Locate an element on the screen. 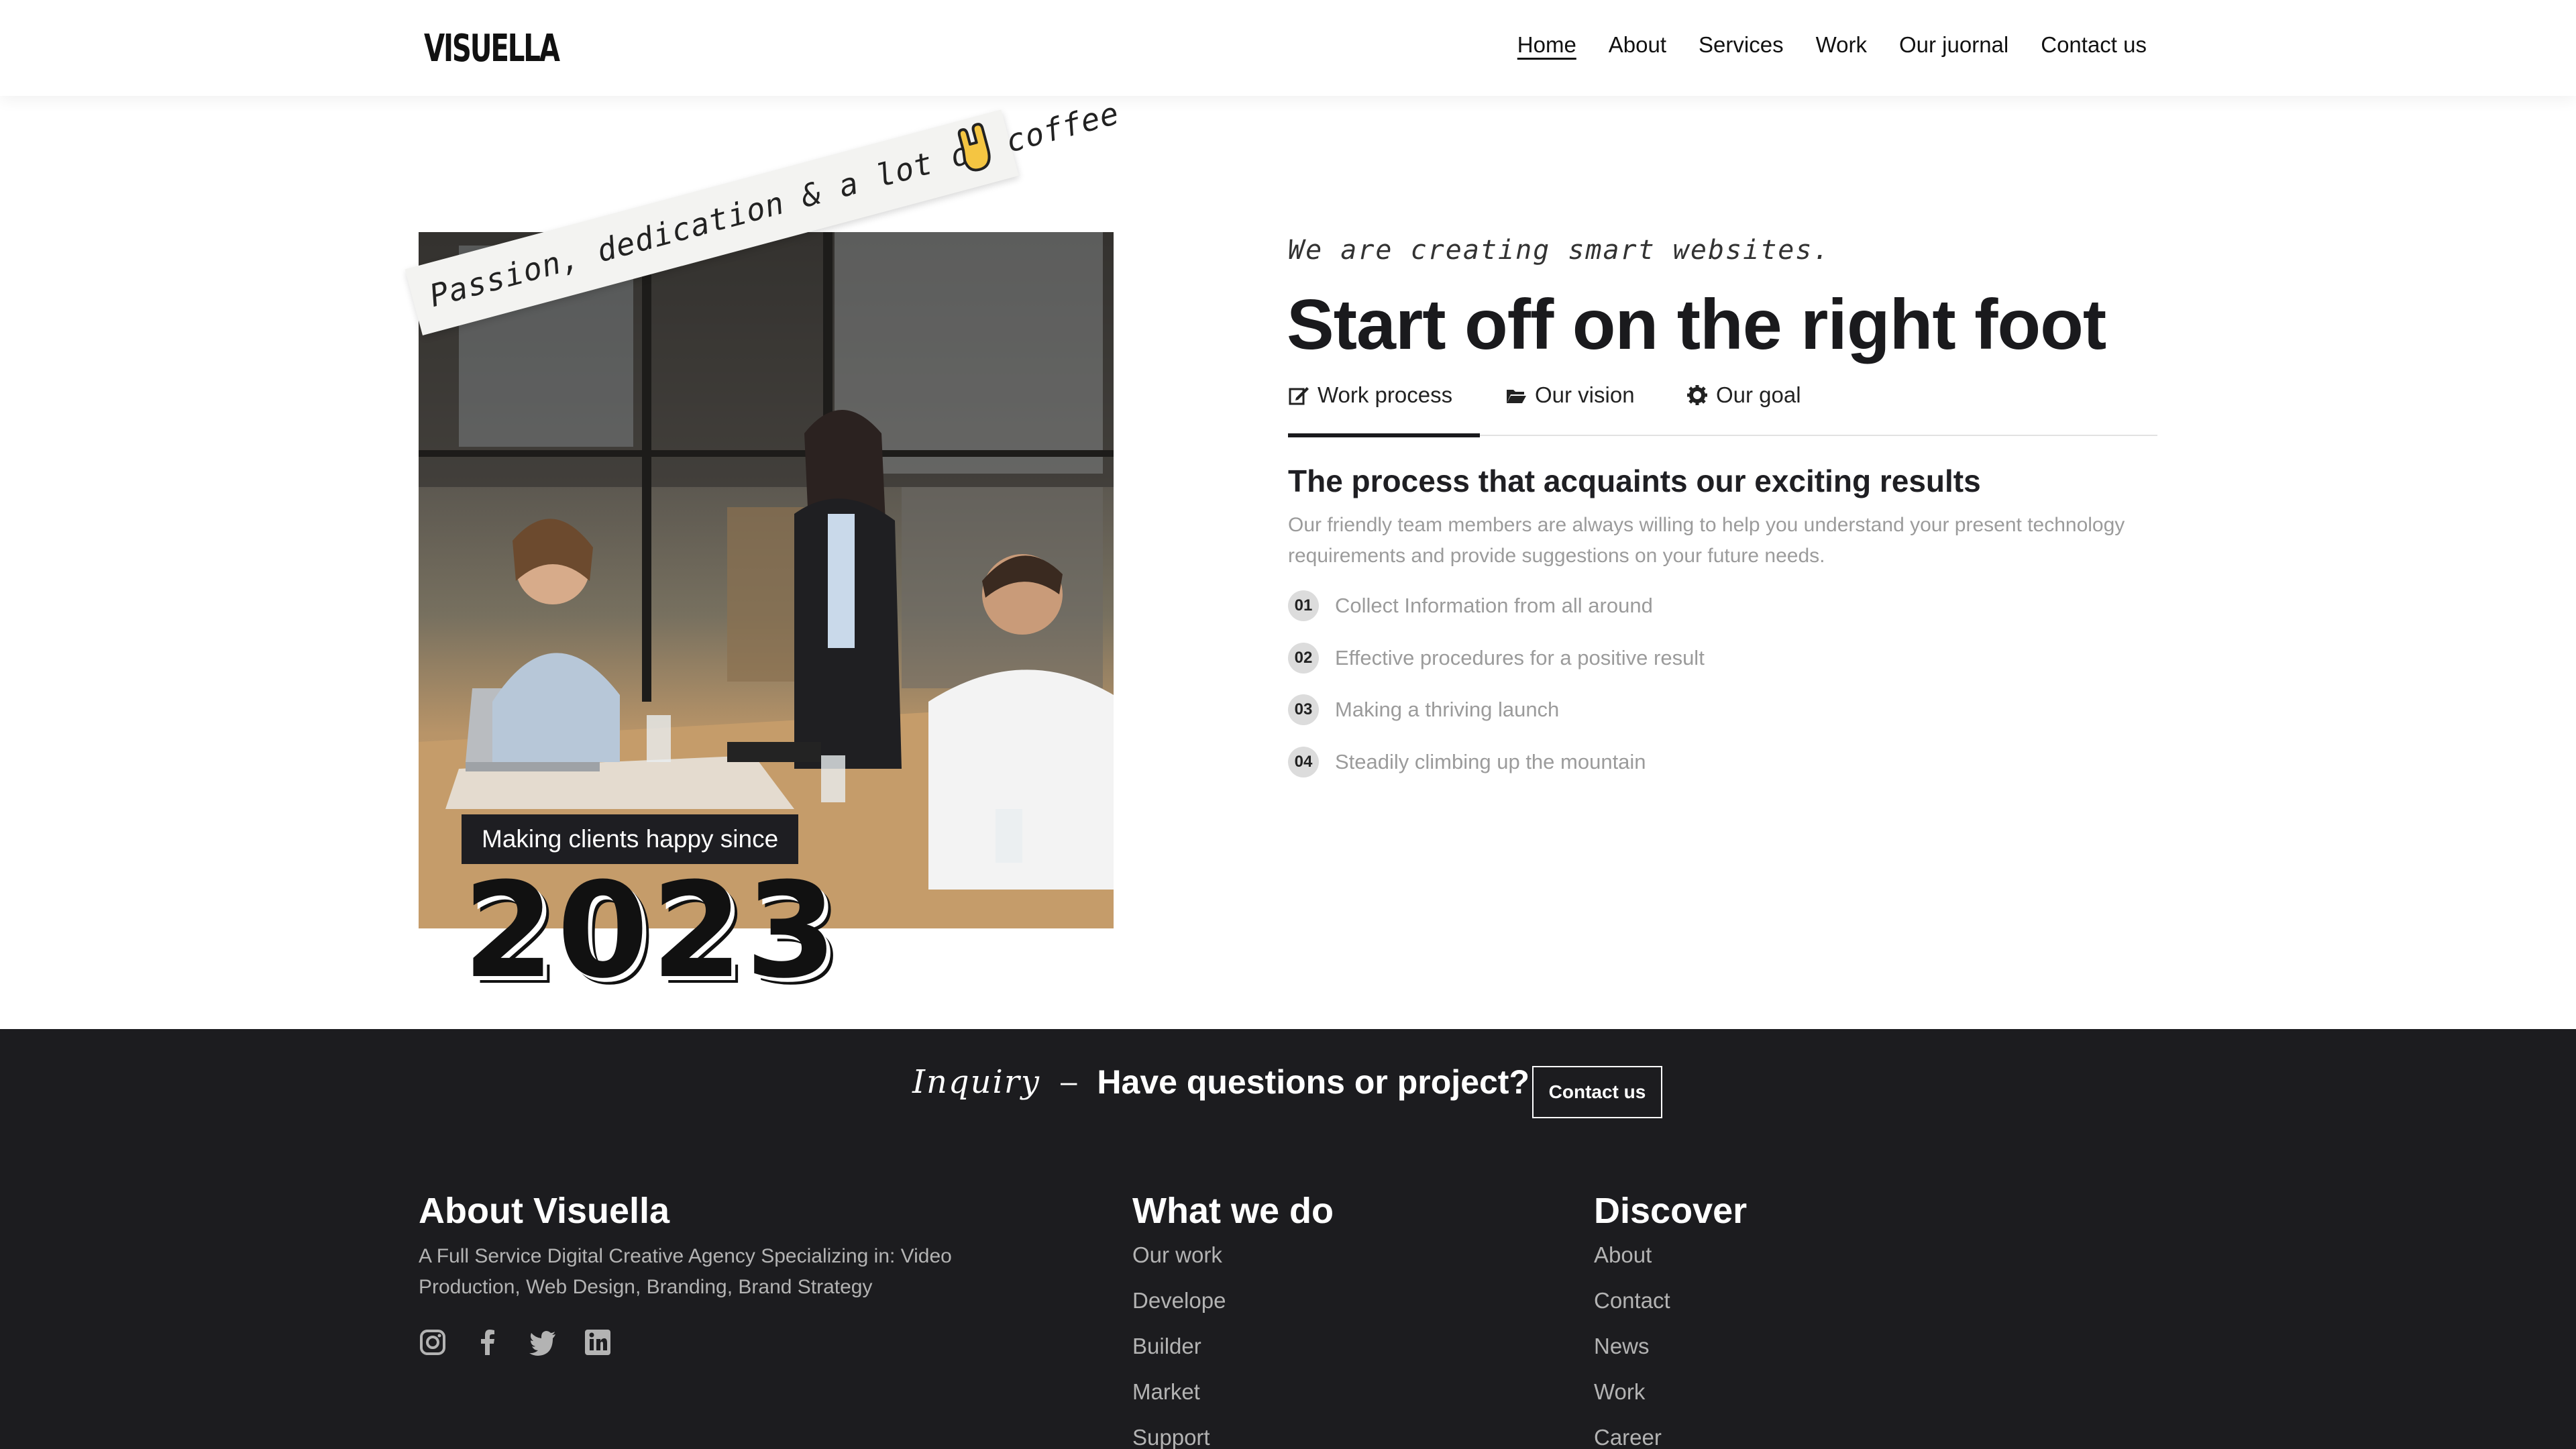 This screenshot has height=1449, width=2576. nav-work: Work is located at coordinates (1841, 45).